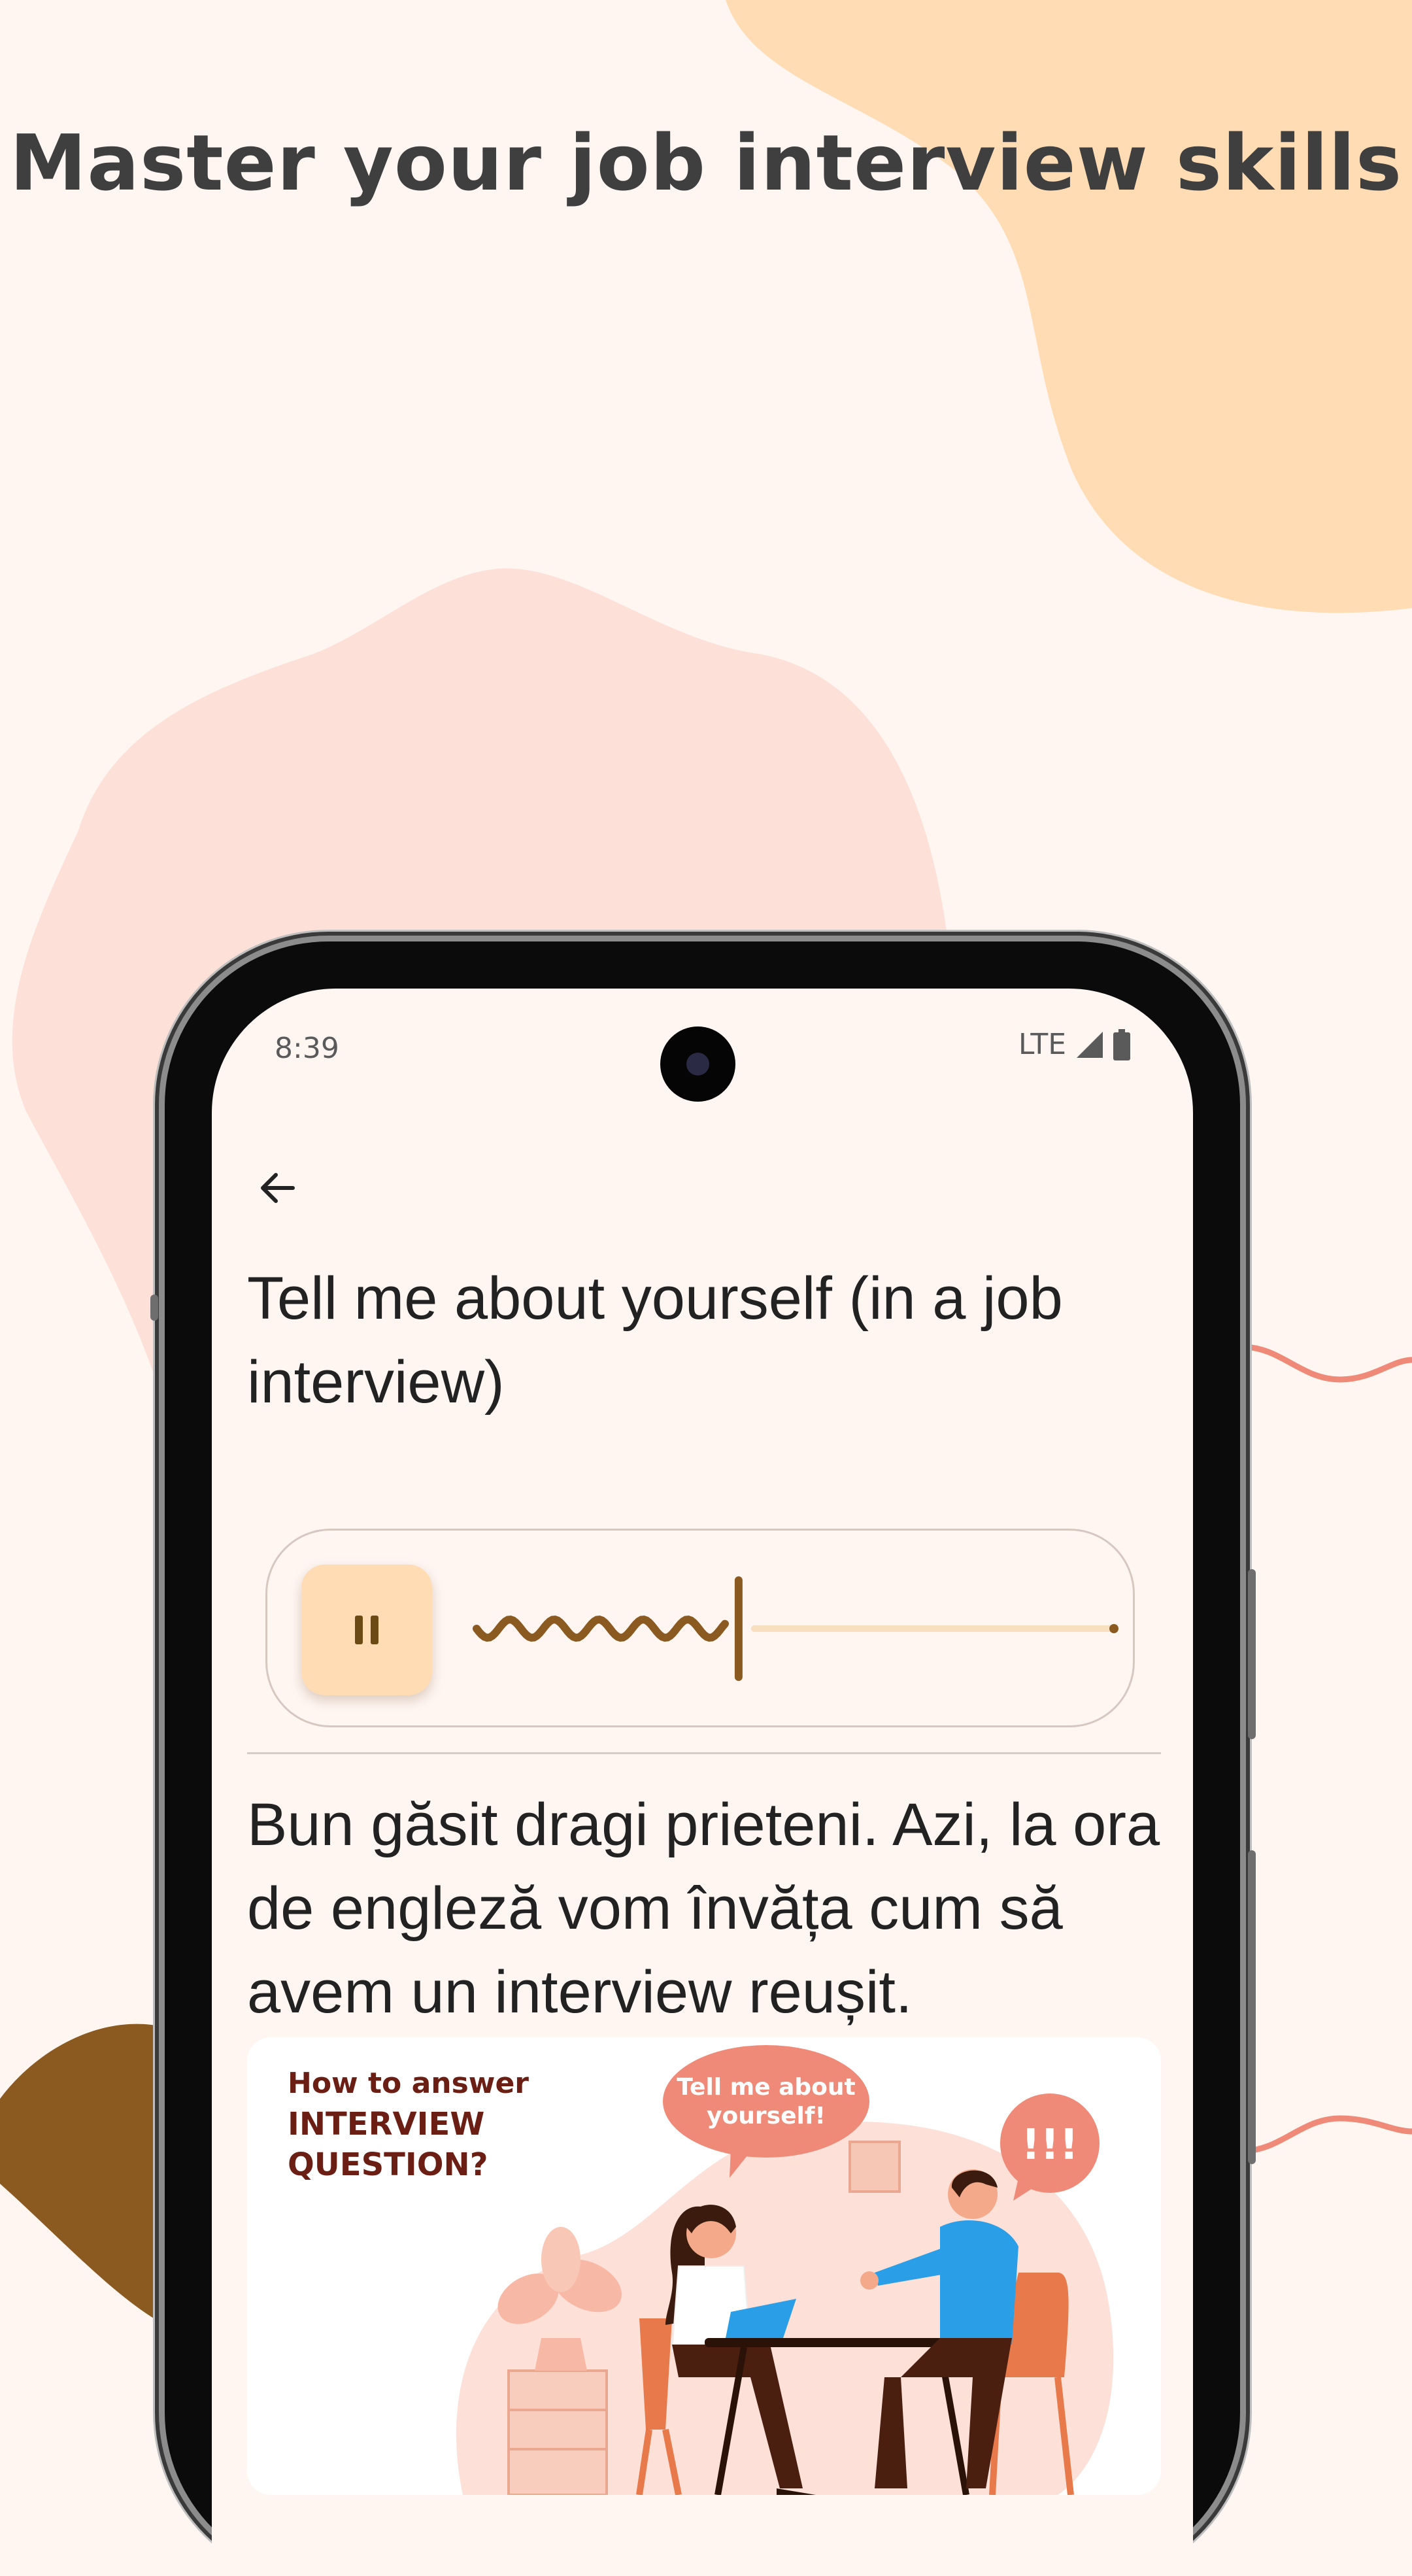 Image resolution: width=1412 pixels, height=2576 pixels. Describe the element at coordinates (1252, 1654) in the screenshot. I see `phone-power-button` at that location.